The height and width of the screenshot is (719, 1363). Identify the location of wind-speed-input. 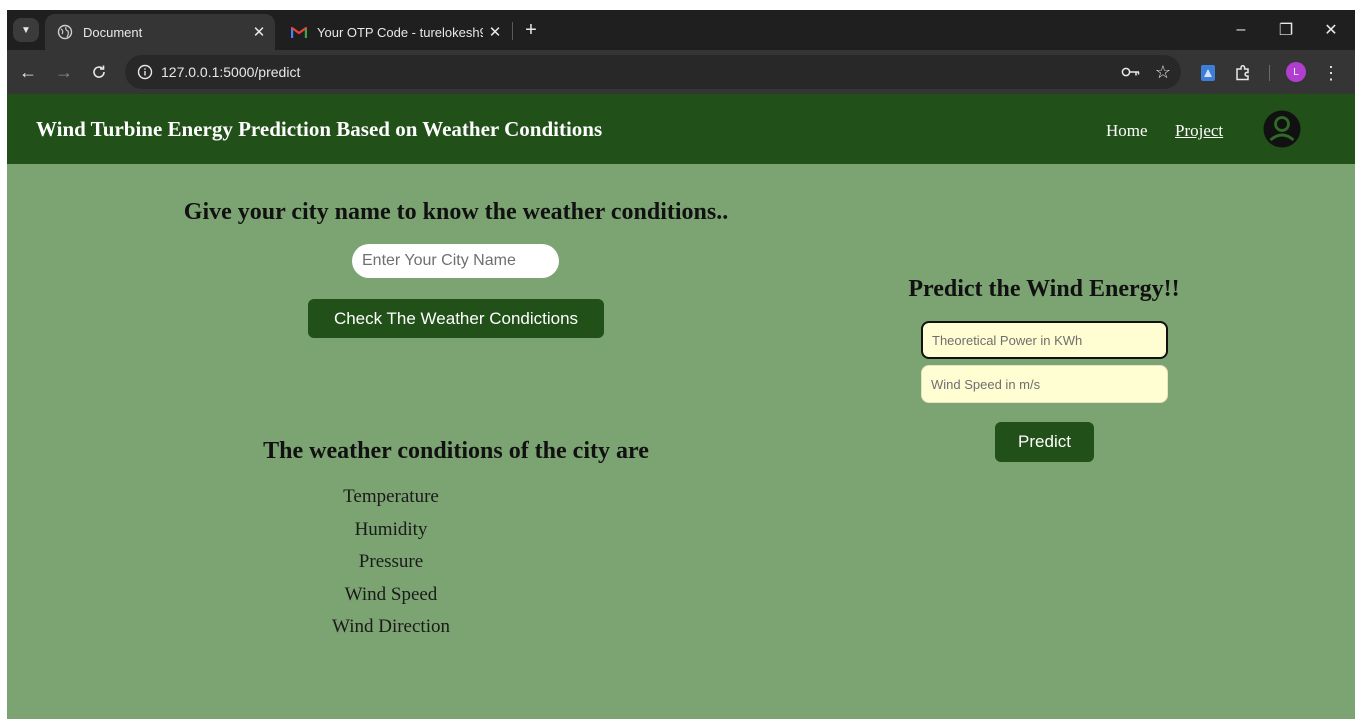
(1044, 384).